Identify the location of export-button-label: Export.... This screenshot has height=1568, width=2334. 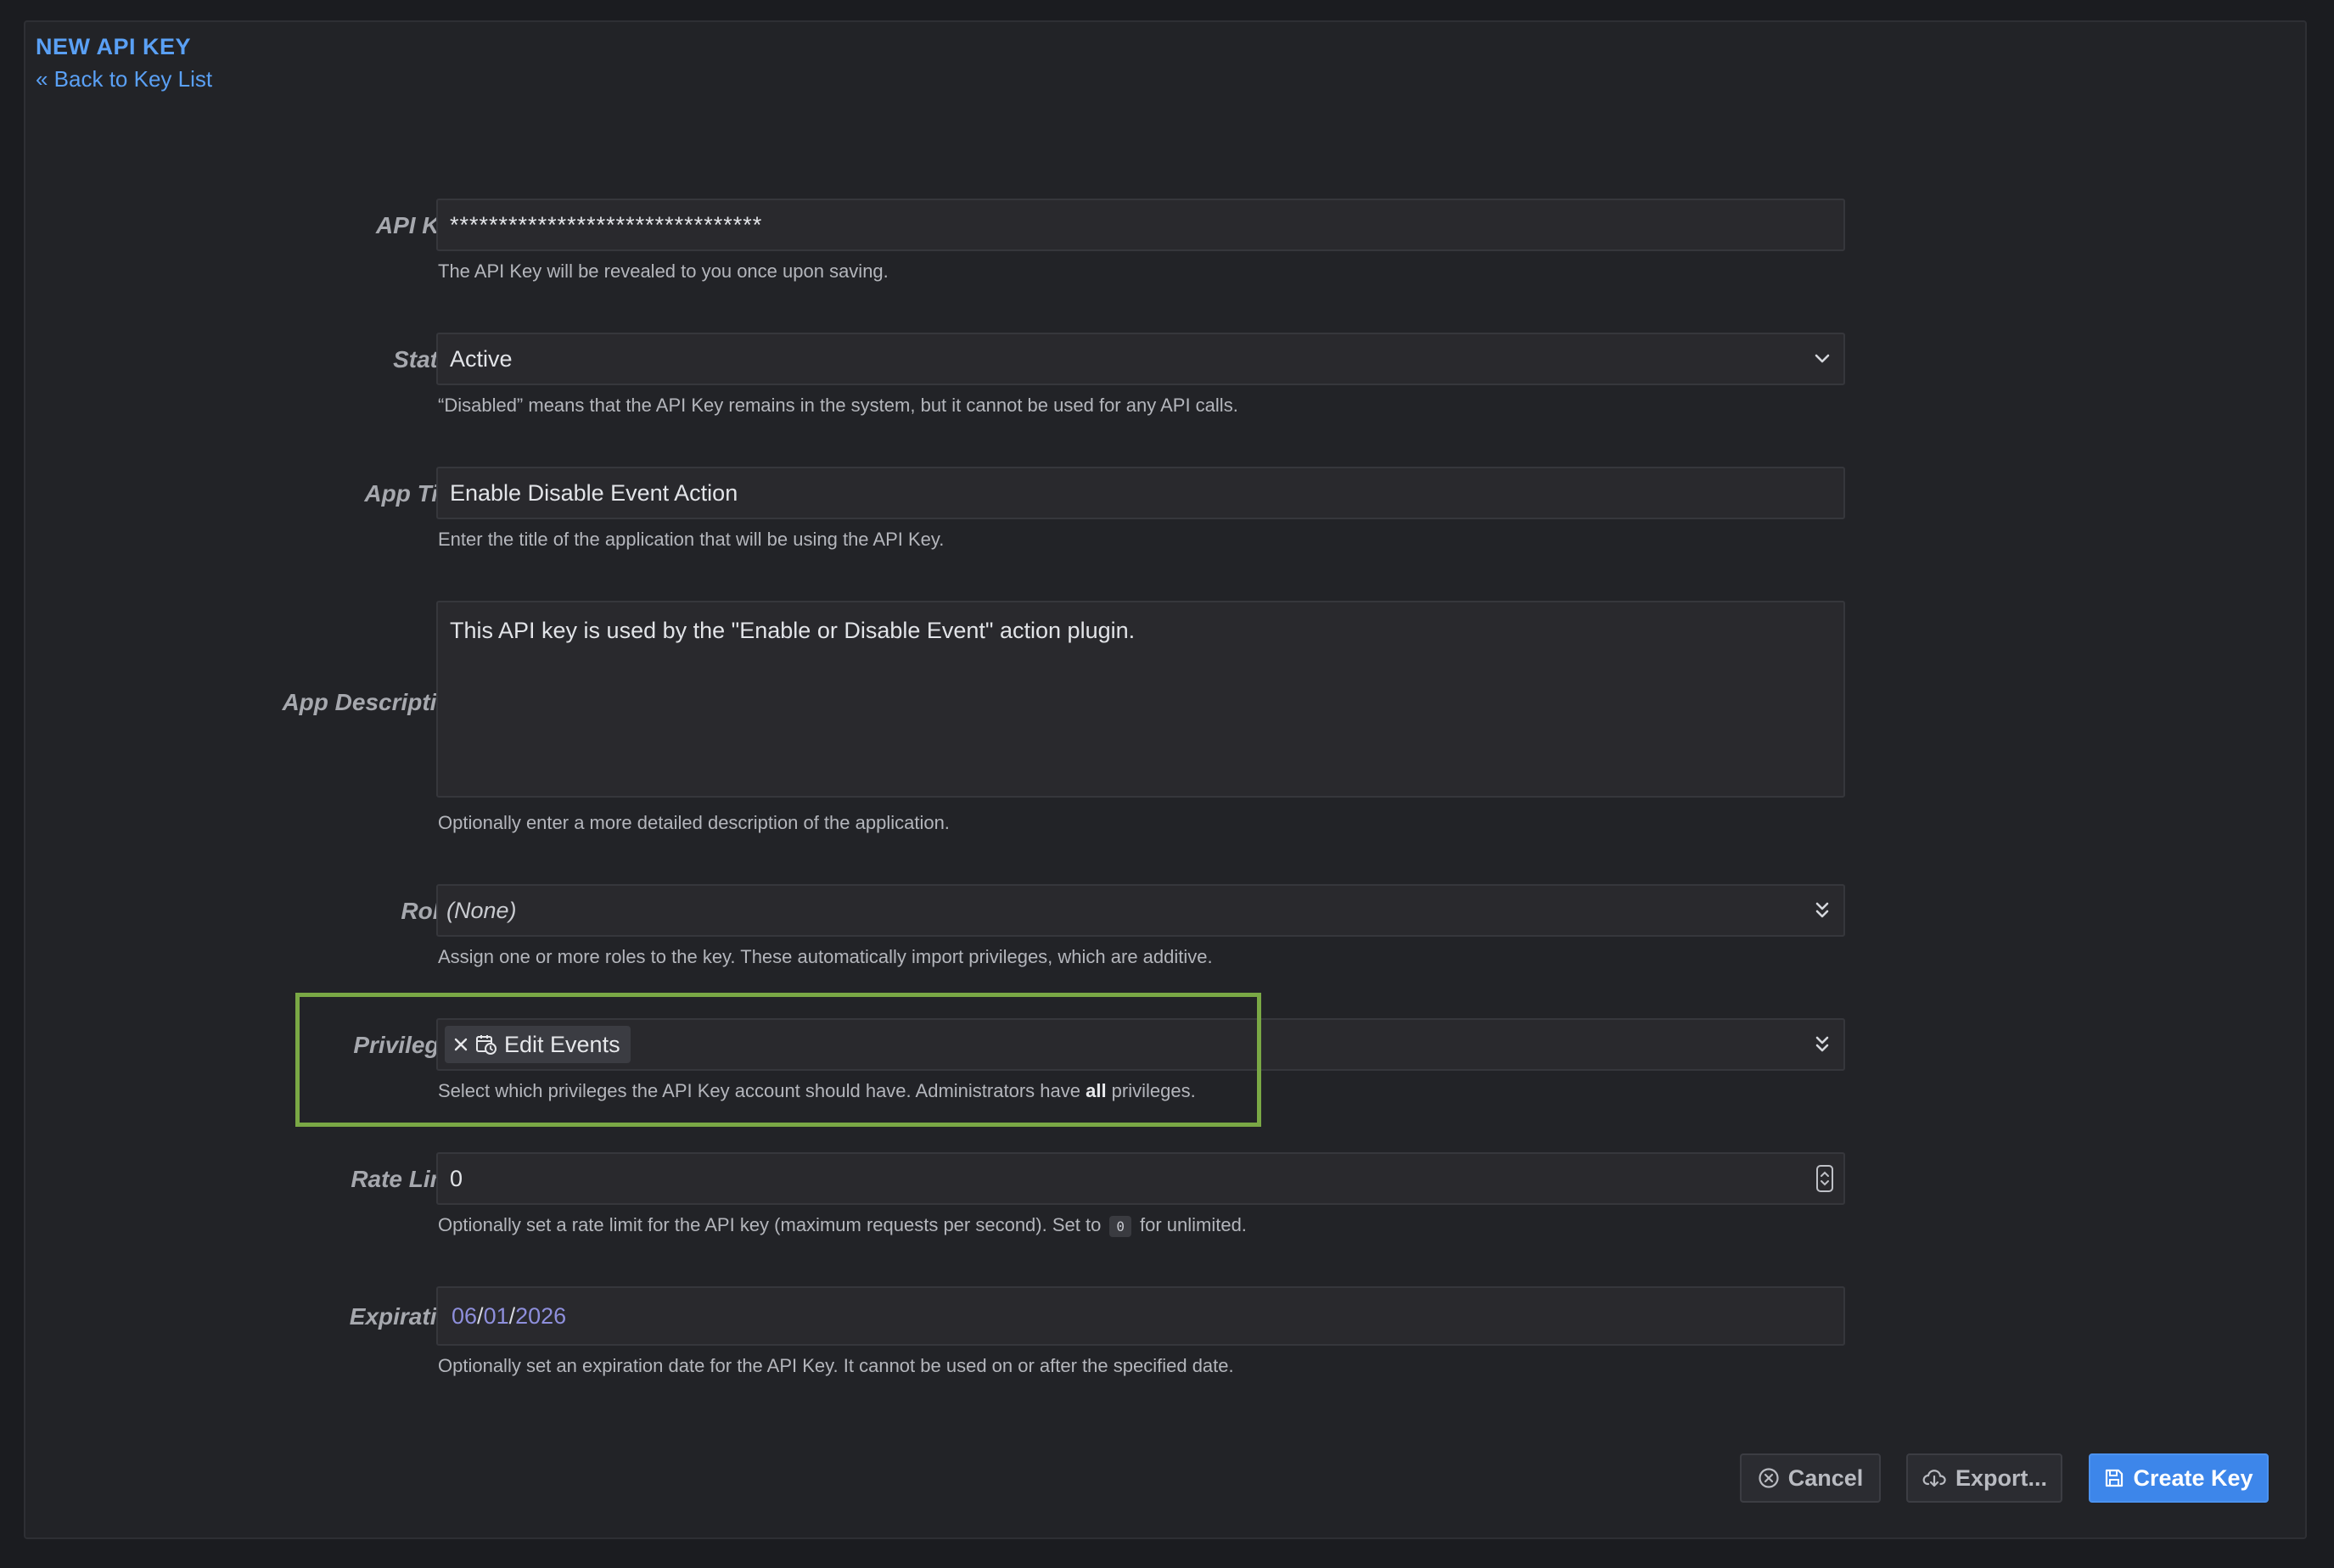
(2001, 1477).